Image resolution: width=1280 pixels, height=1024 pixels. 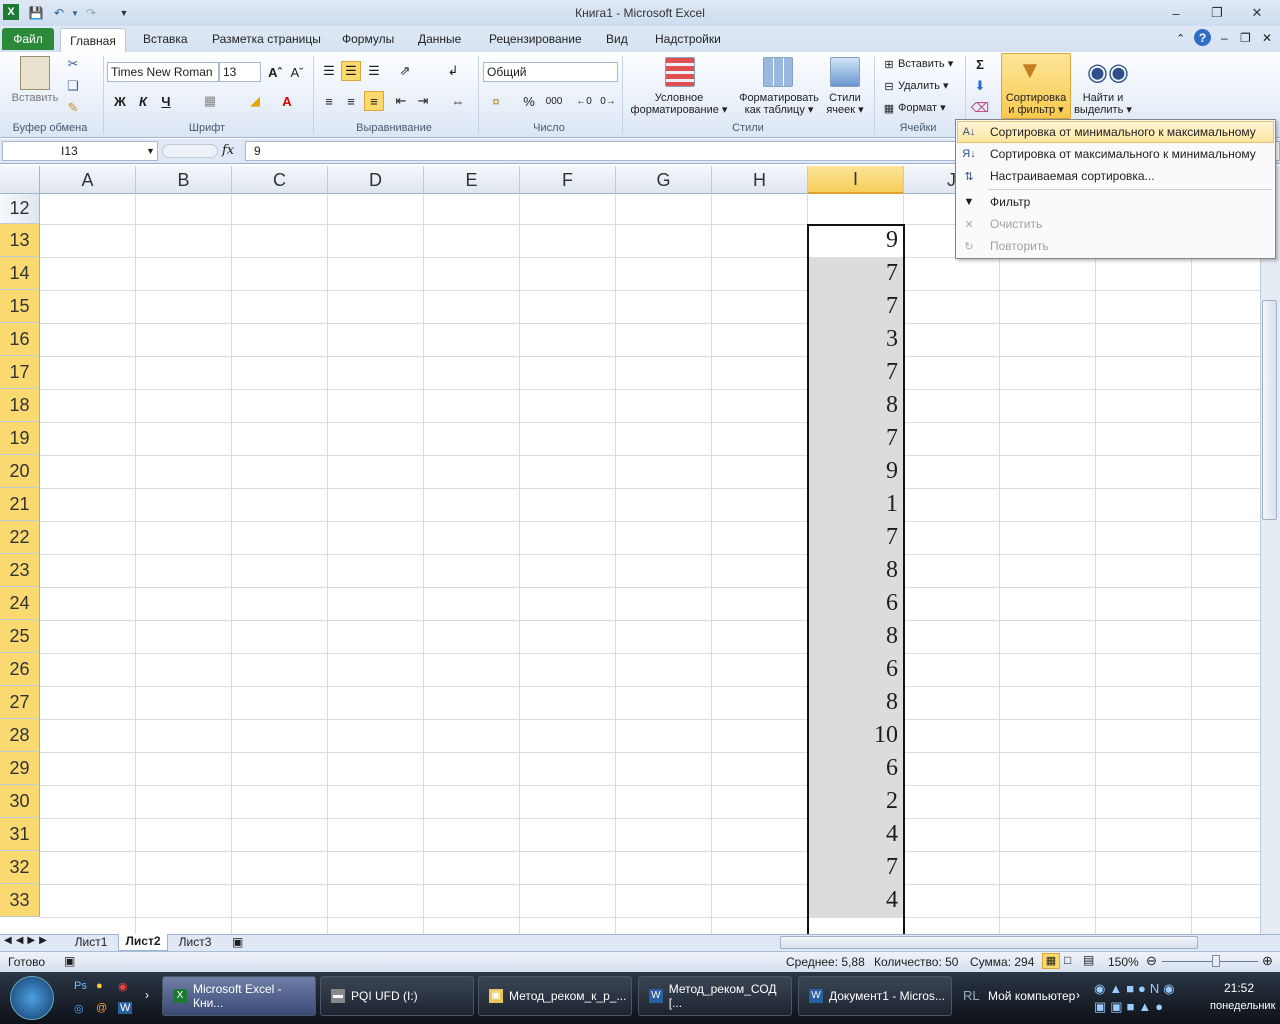 I want to click on taskbar-more-arrow: ›, so click(x=147, y=995).